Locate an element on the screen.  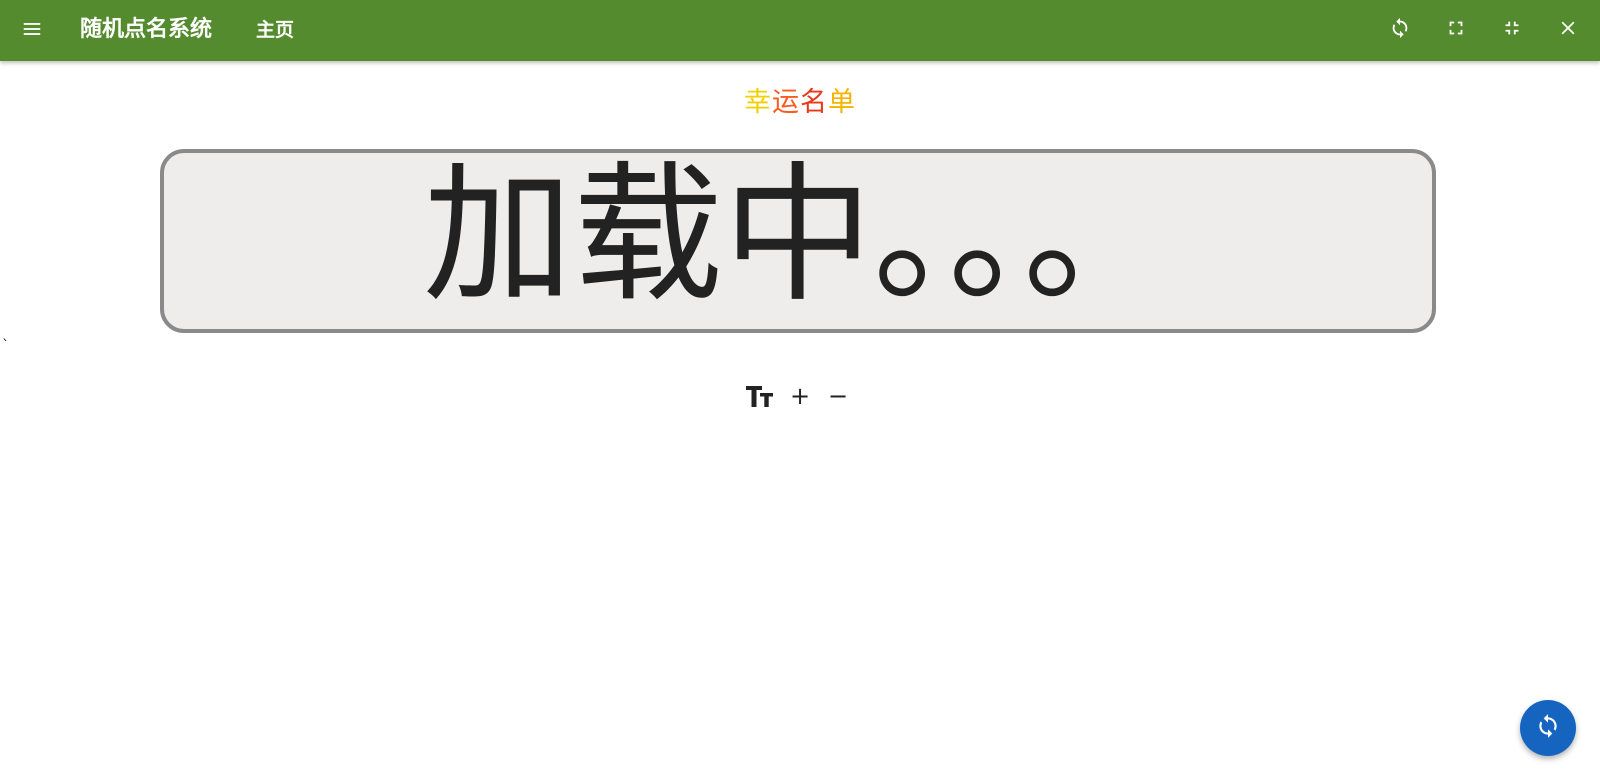
menu-icon is located at coordinates (32, 31).